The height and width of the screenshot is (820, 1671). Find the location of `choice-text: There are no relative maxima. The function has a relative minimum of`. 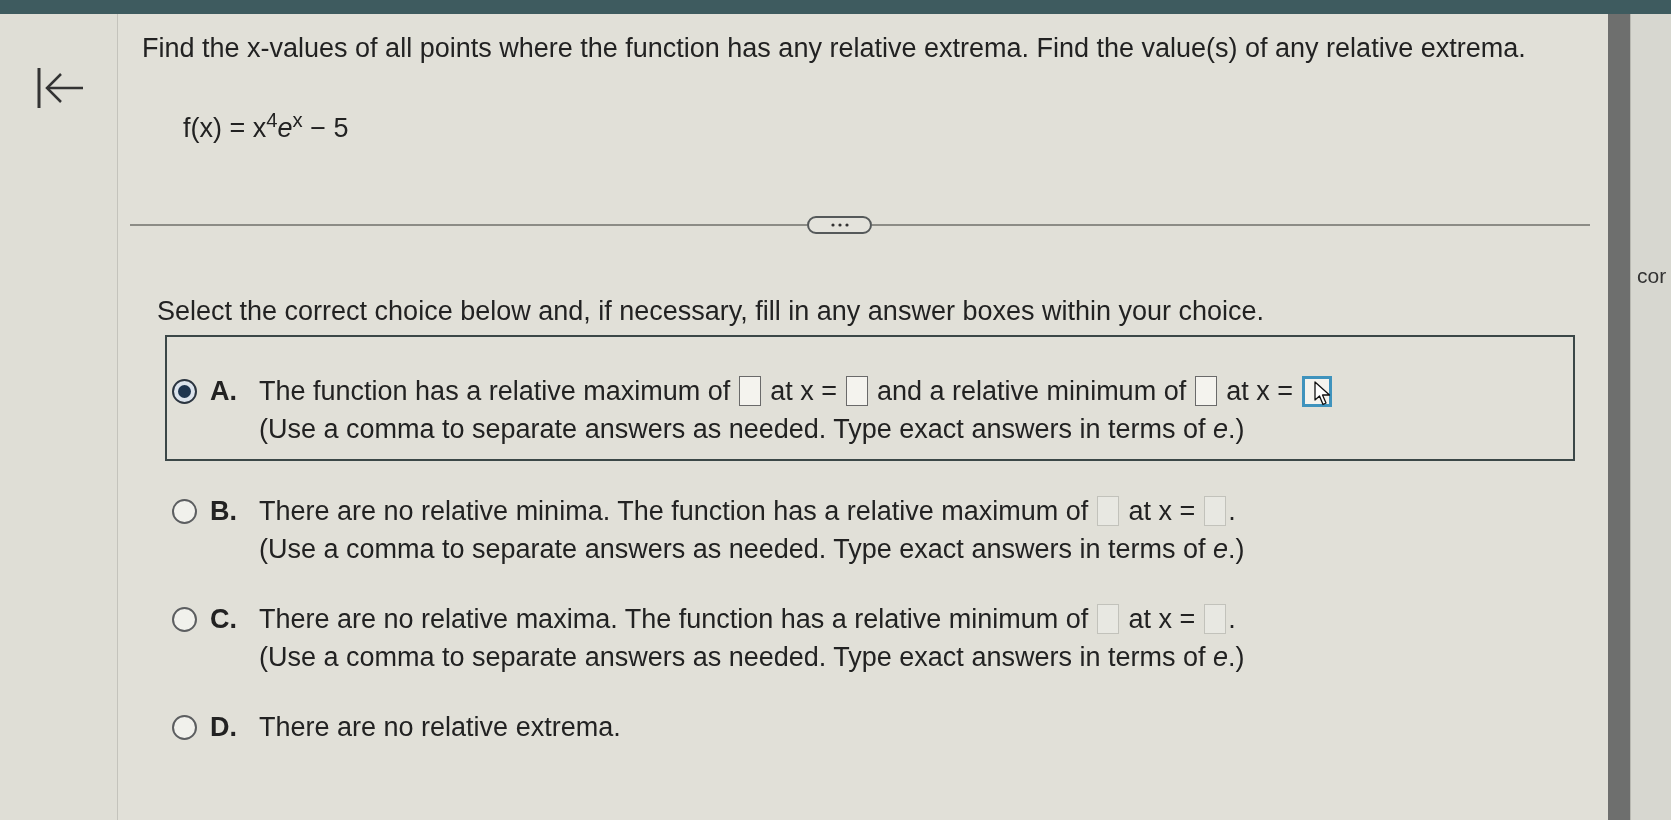

choice-text: There are no relative maxima. The function has a relative minimum of is located at coordinates (674, 619).